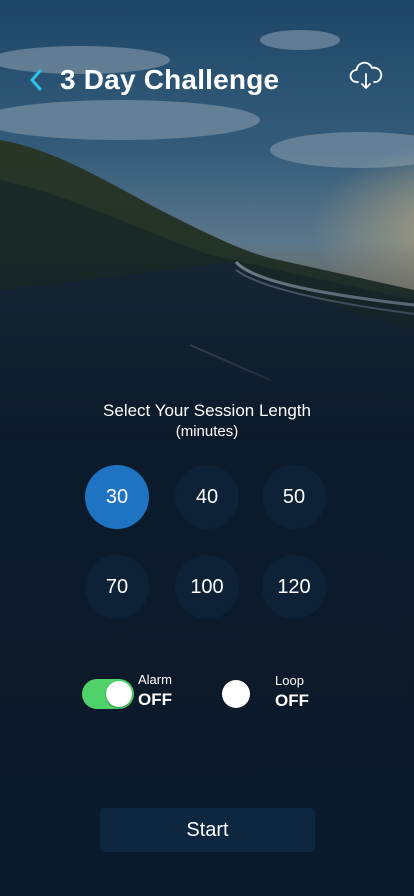  Describe the element at coordinates (207, 497) in the screenshot. I see `session-option-40: 40` at that location.